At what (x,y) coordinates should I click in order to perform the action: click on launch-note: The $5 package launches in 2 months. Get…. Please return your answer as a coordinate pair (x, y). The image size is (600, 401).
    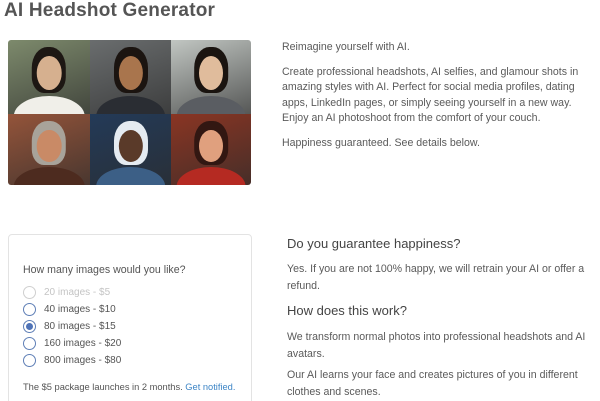
    Looking at the image, I should click on (129, 387).